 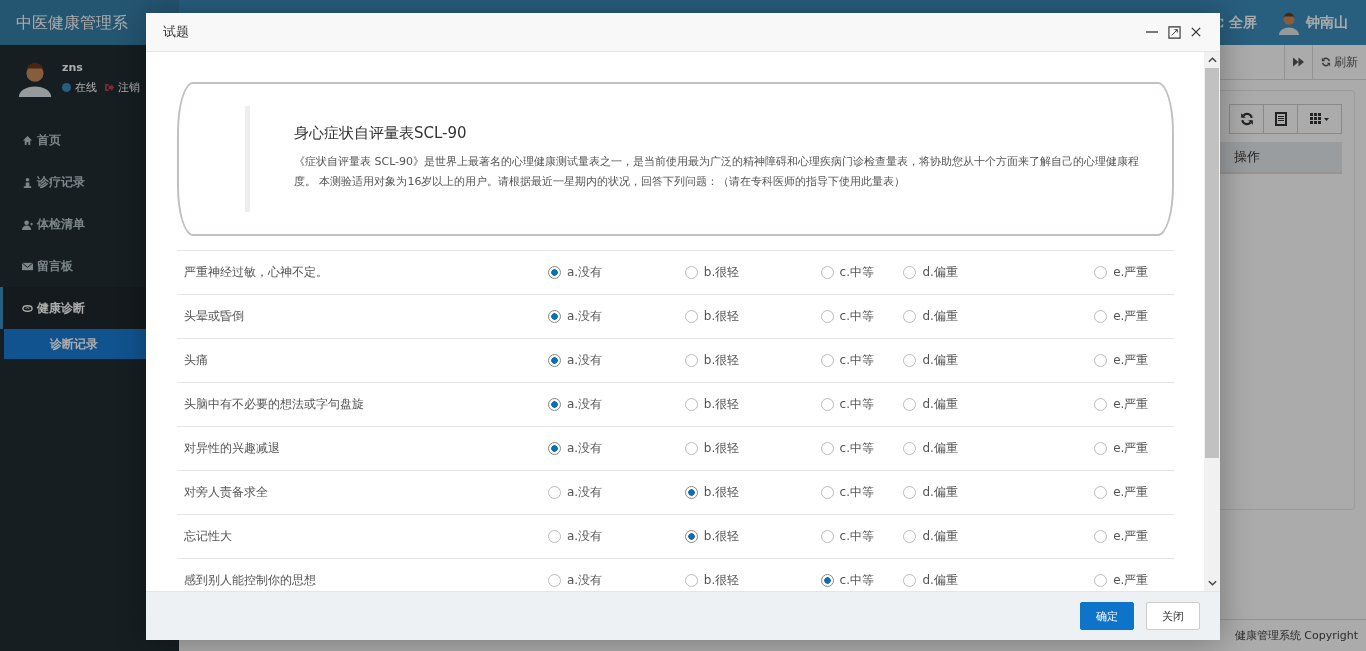 I want to click on menu-item: 体检清单, so click(x=89, y=224).